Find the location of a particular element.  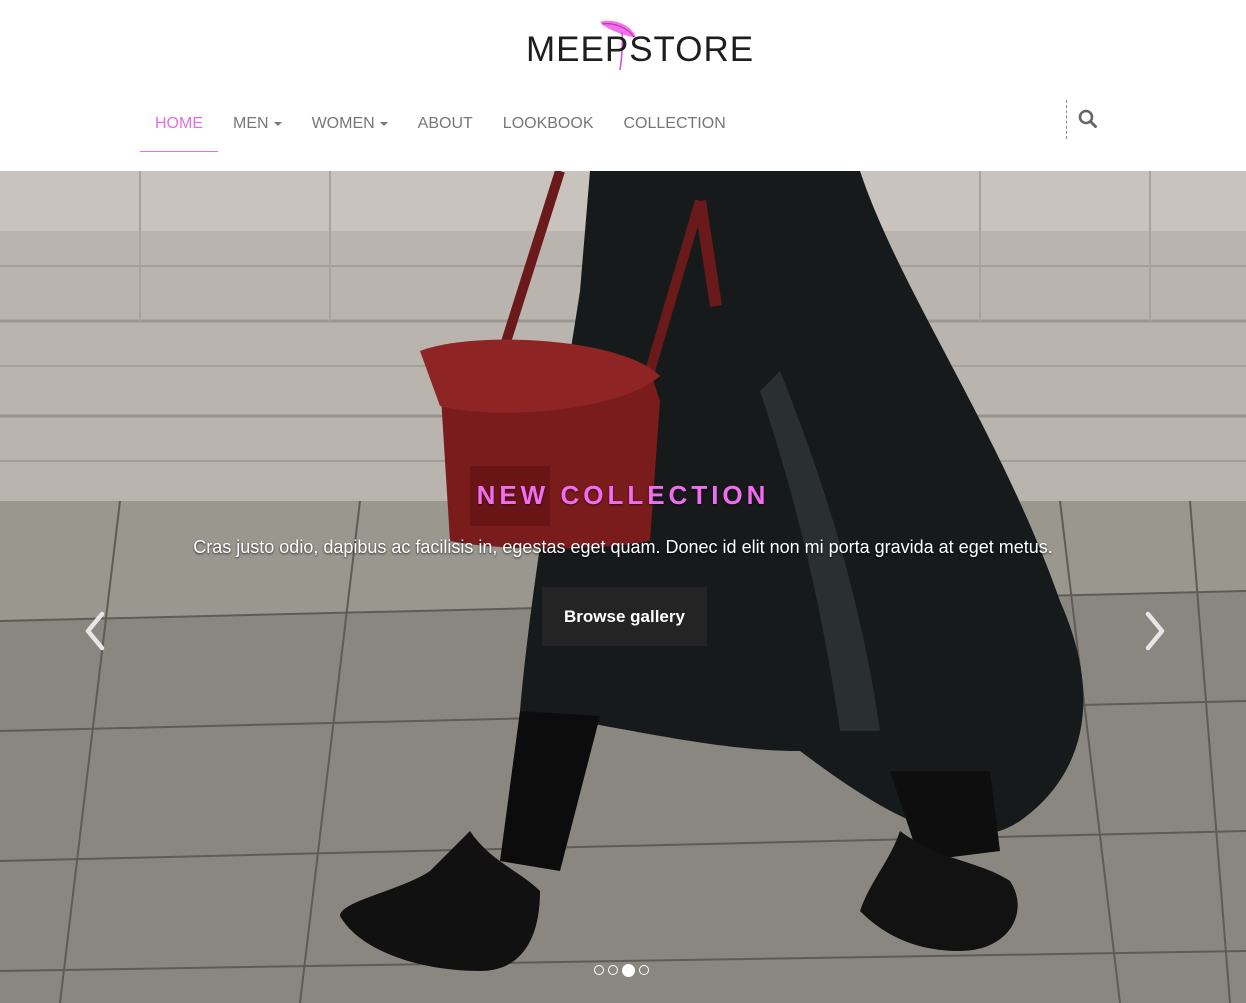

carousel-indicators is located at coordinates (621, 970).